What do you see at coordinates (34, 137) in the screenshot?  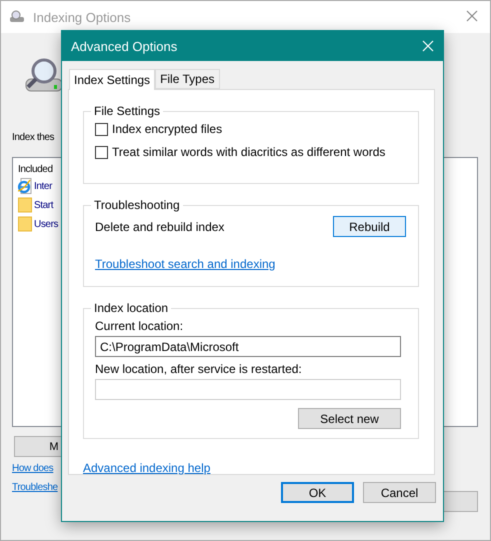 I see `description-text: Index thes` at bounding box center [34, 137].